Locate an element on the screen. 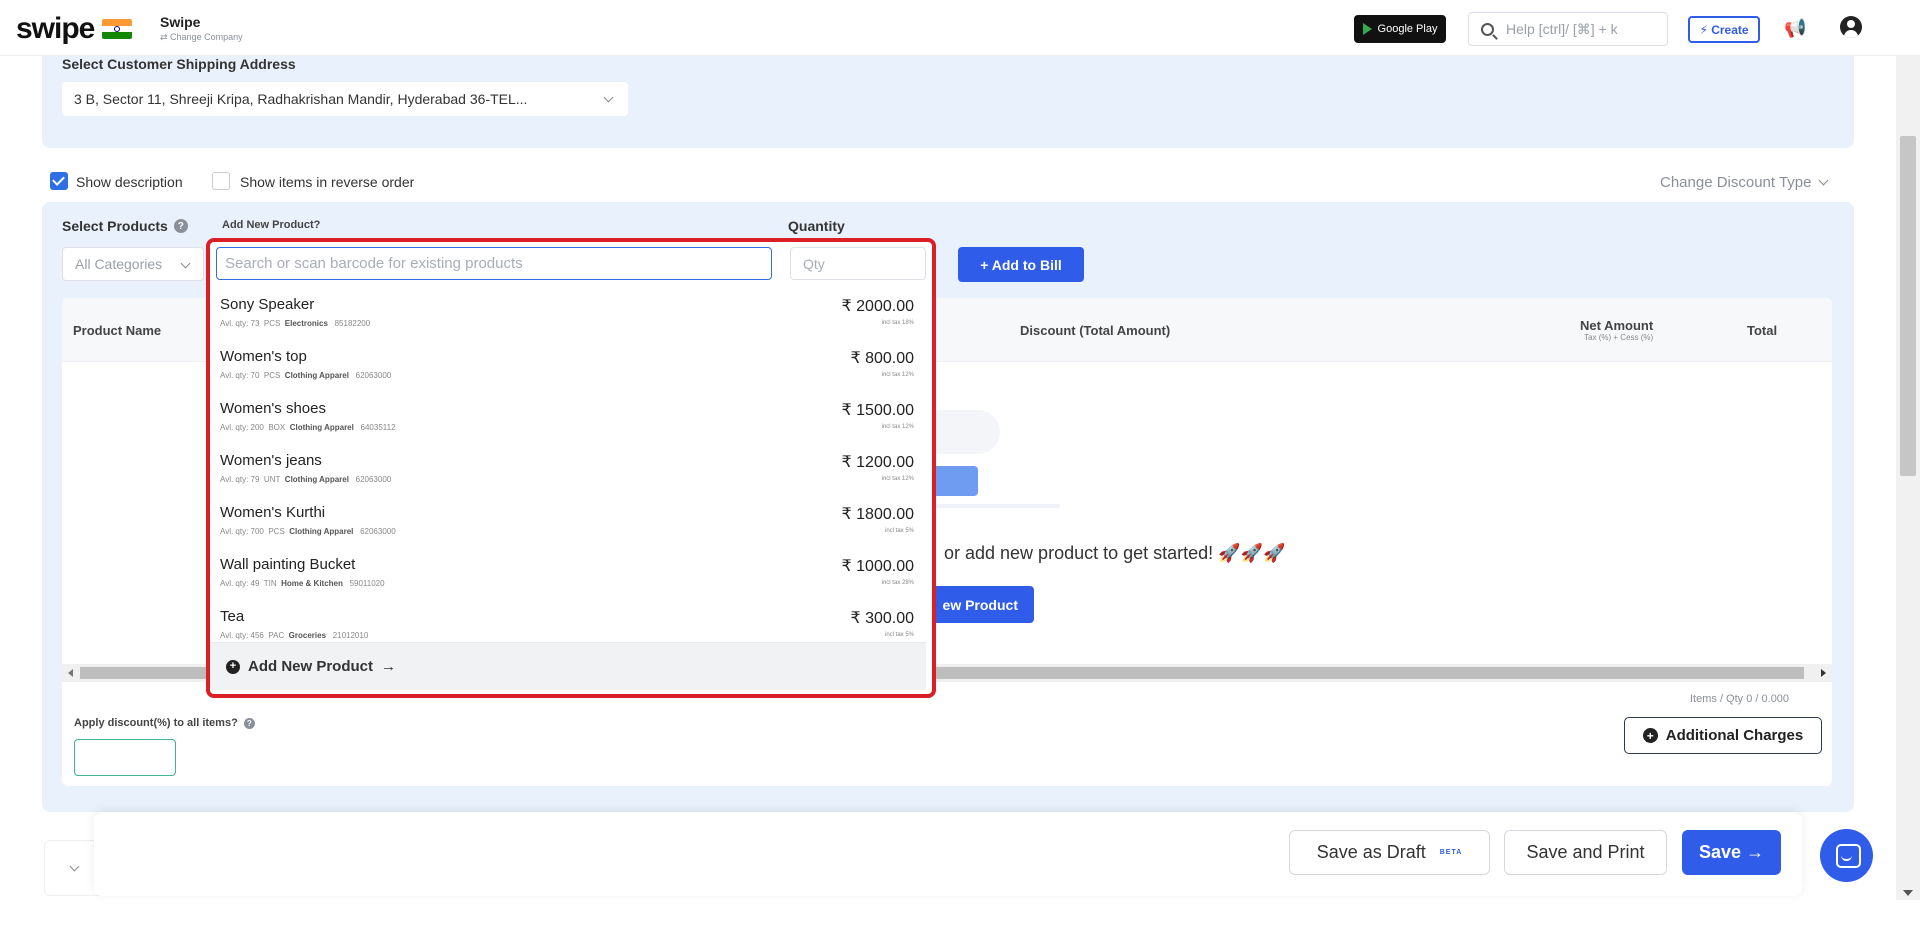  select-products-label: Select Products ? is located at coordinates (125, 226).